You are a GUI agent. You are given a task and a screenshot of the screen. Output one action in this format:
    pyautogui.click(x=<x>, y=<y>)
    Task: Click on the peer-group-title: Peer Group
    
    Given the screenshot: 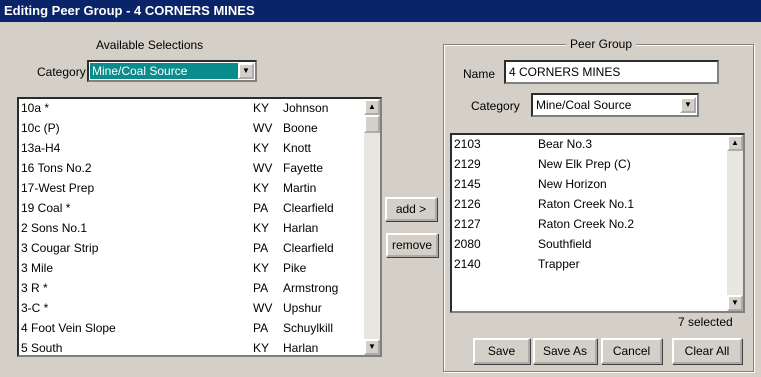 What is the action you would take?
    pyautogui.click(x=601, y=44)
    